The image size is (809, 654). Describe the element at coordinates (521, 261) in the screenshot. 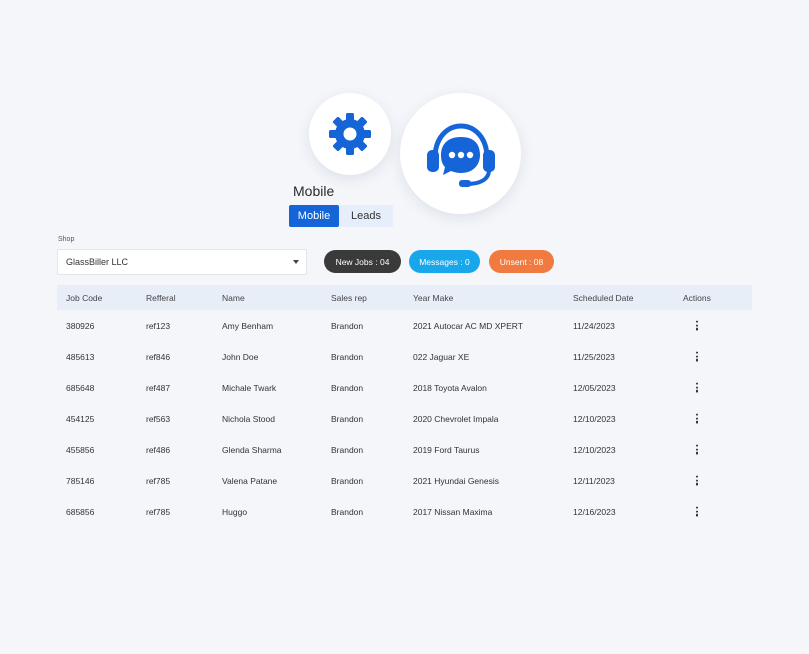

I see `unsent-badge: Unsent : 08` at that location.